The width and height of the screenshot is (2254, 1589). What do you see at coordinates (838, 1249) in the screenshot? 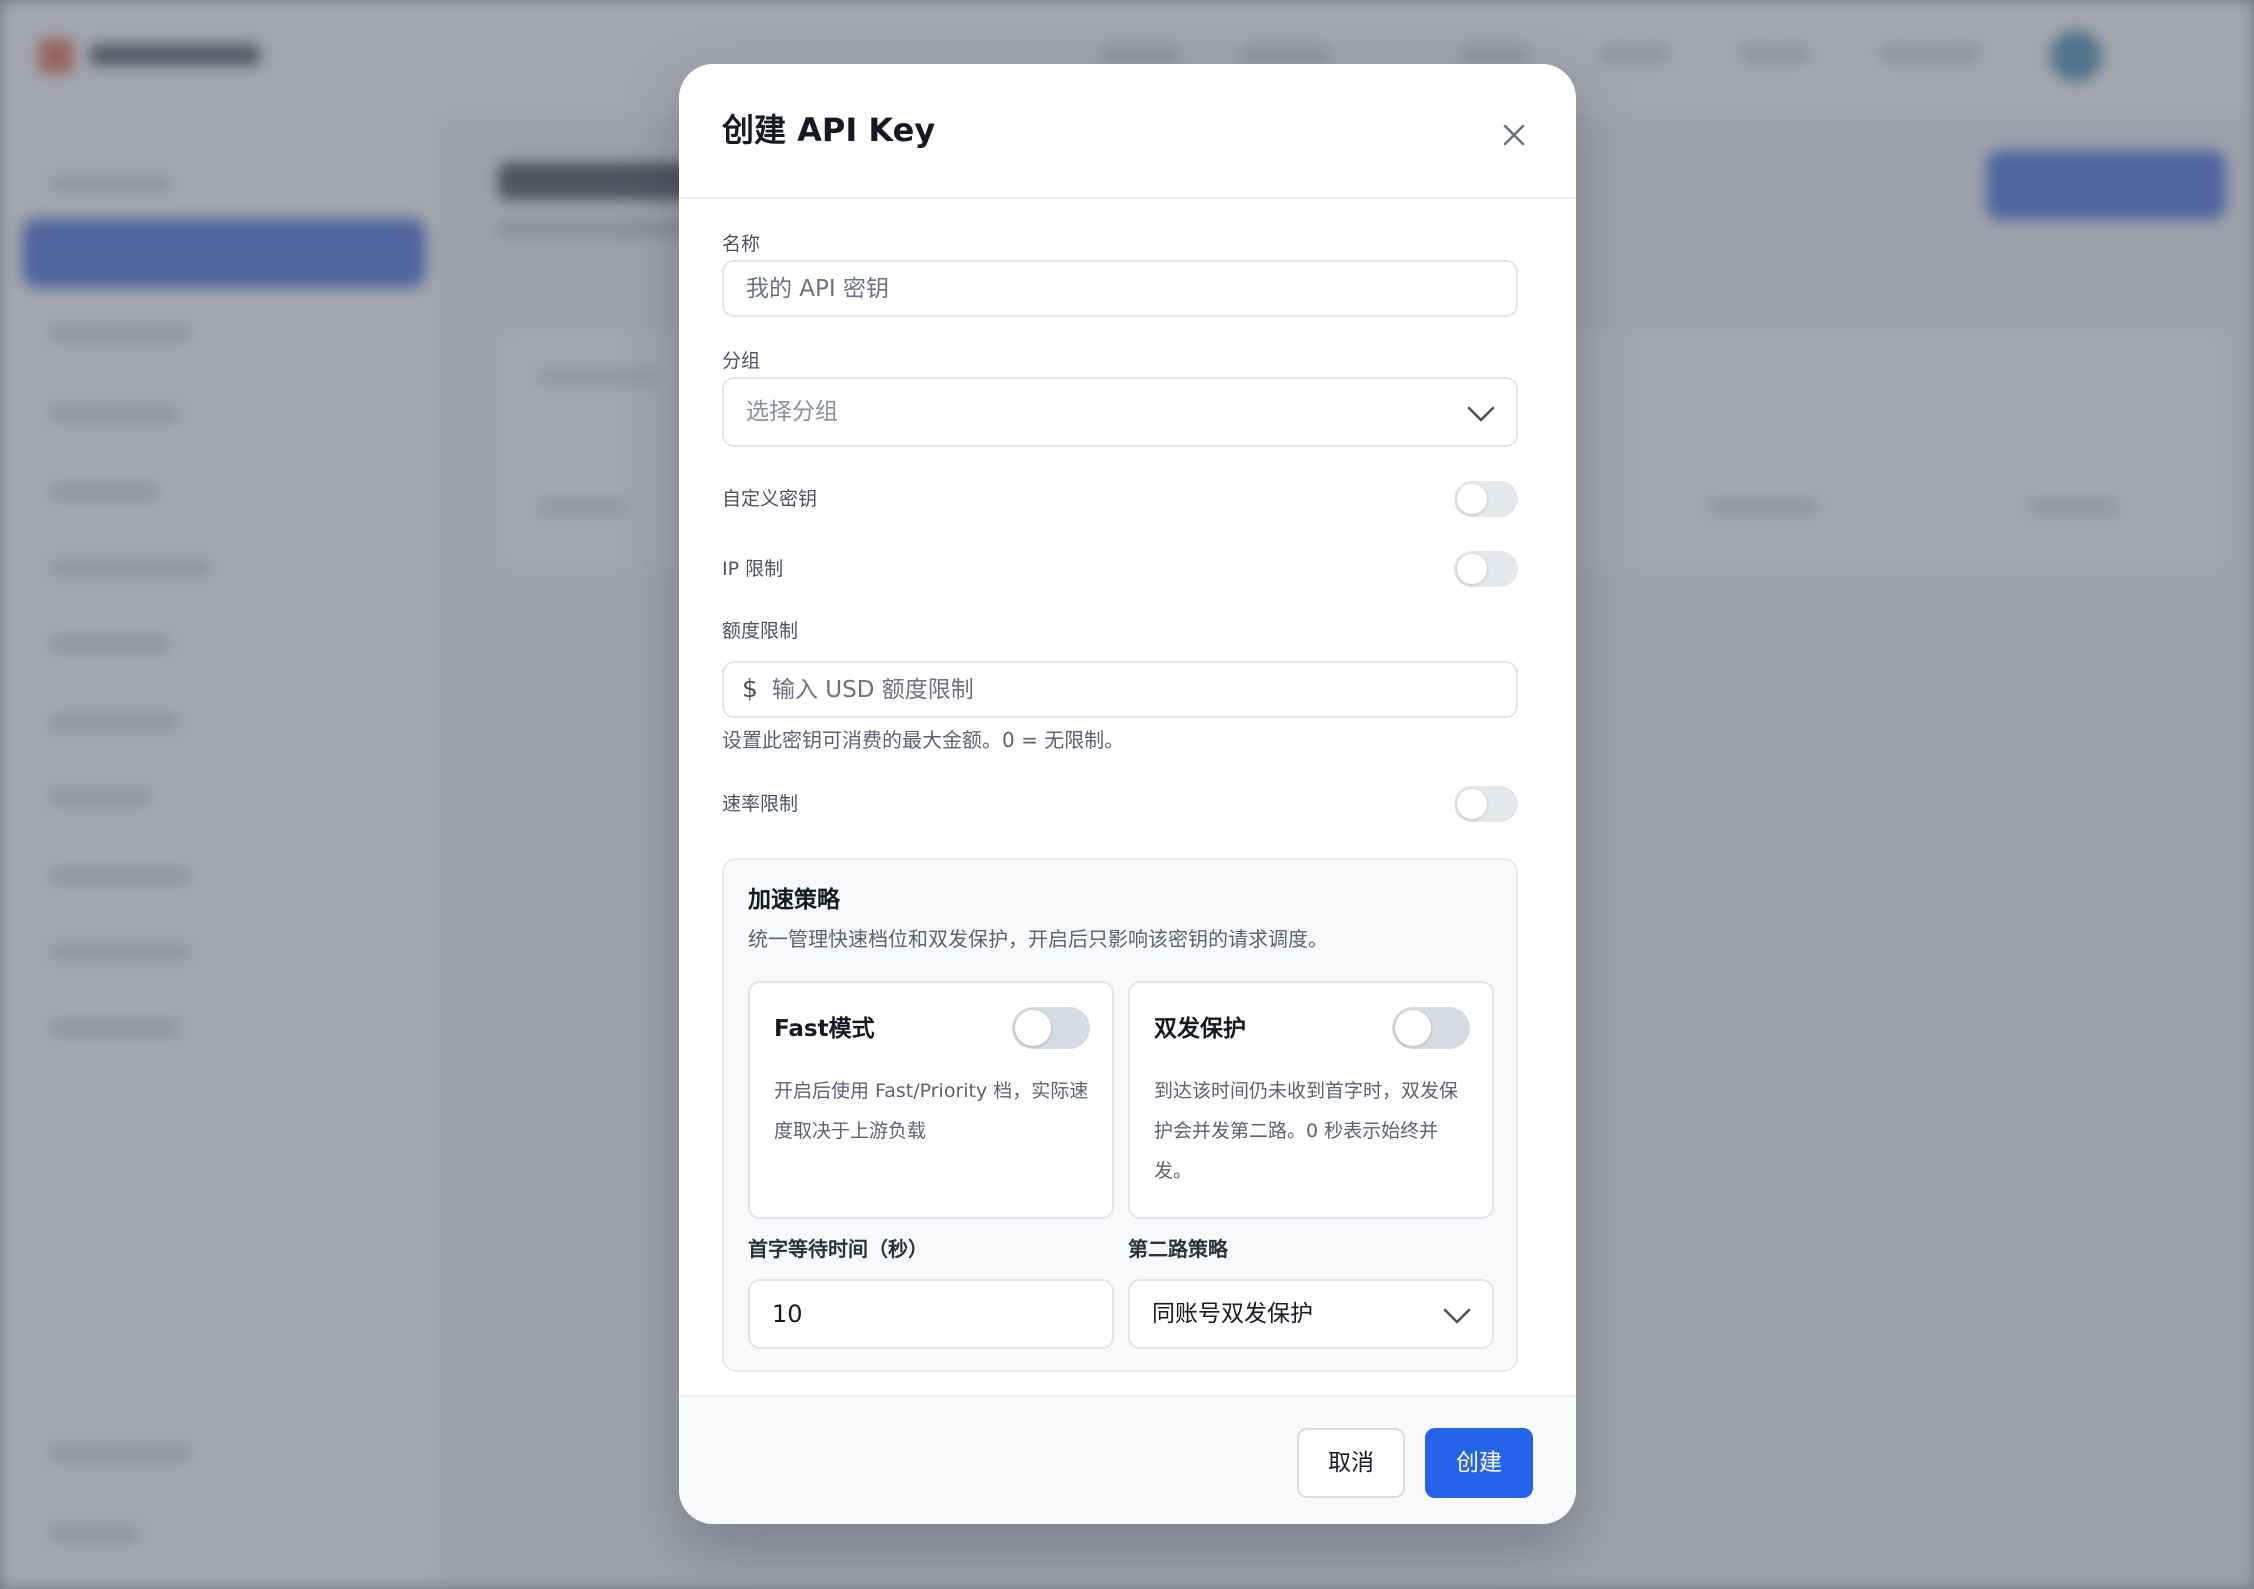
I see `first-token-wait-label: 首字等待时间（秒）` at bounding box center [838, 1249].